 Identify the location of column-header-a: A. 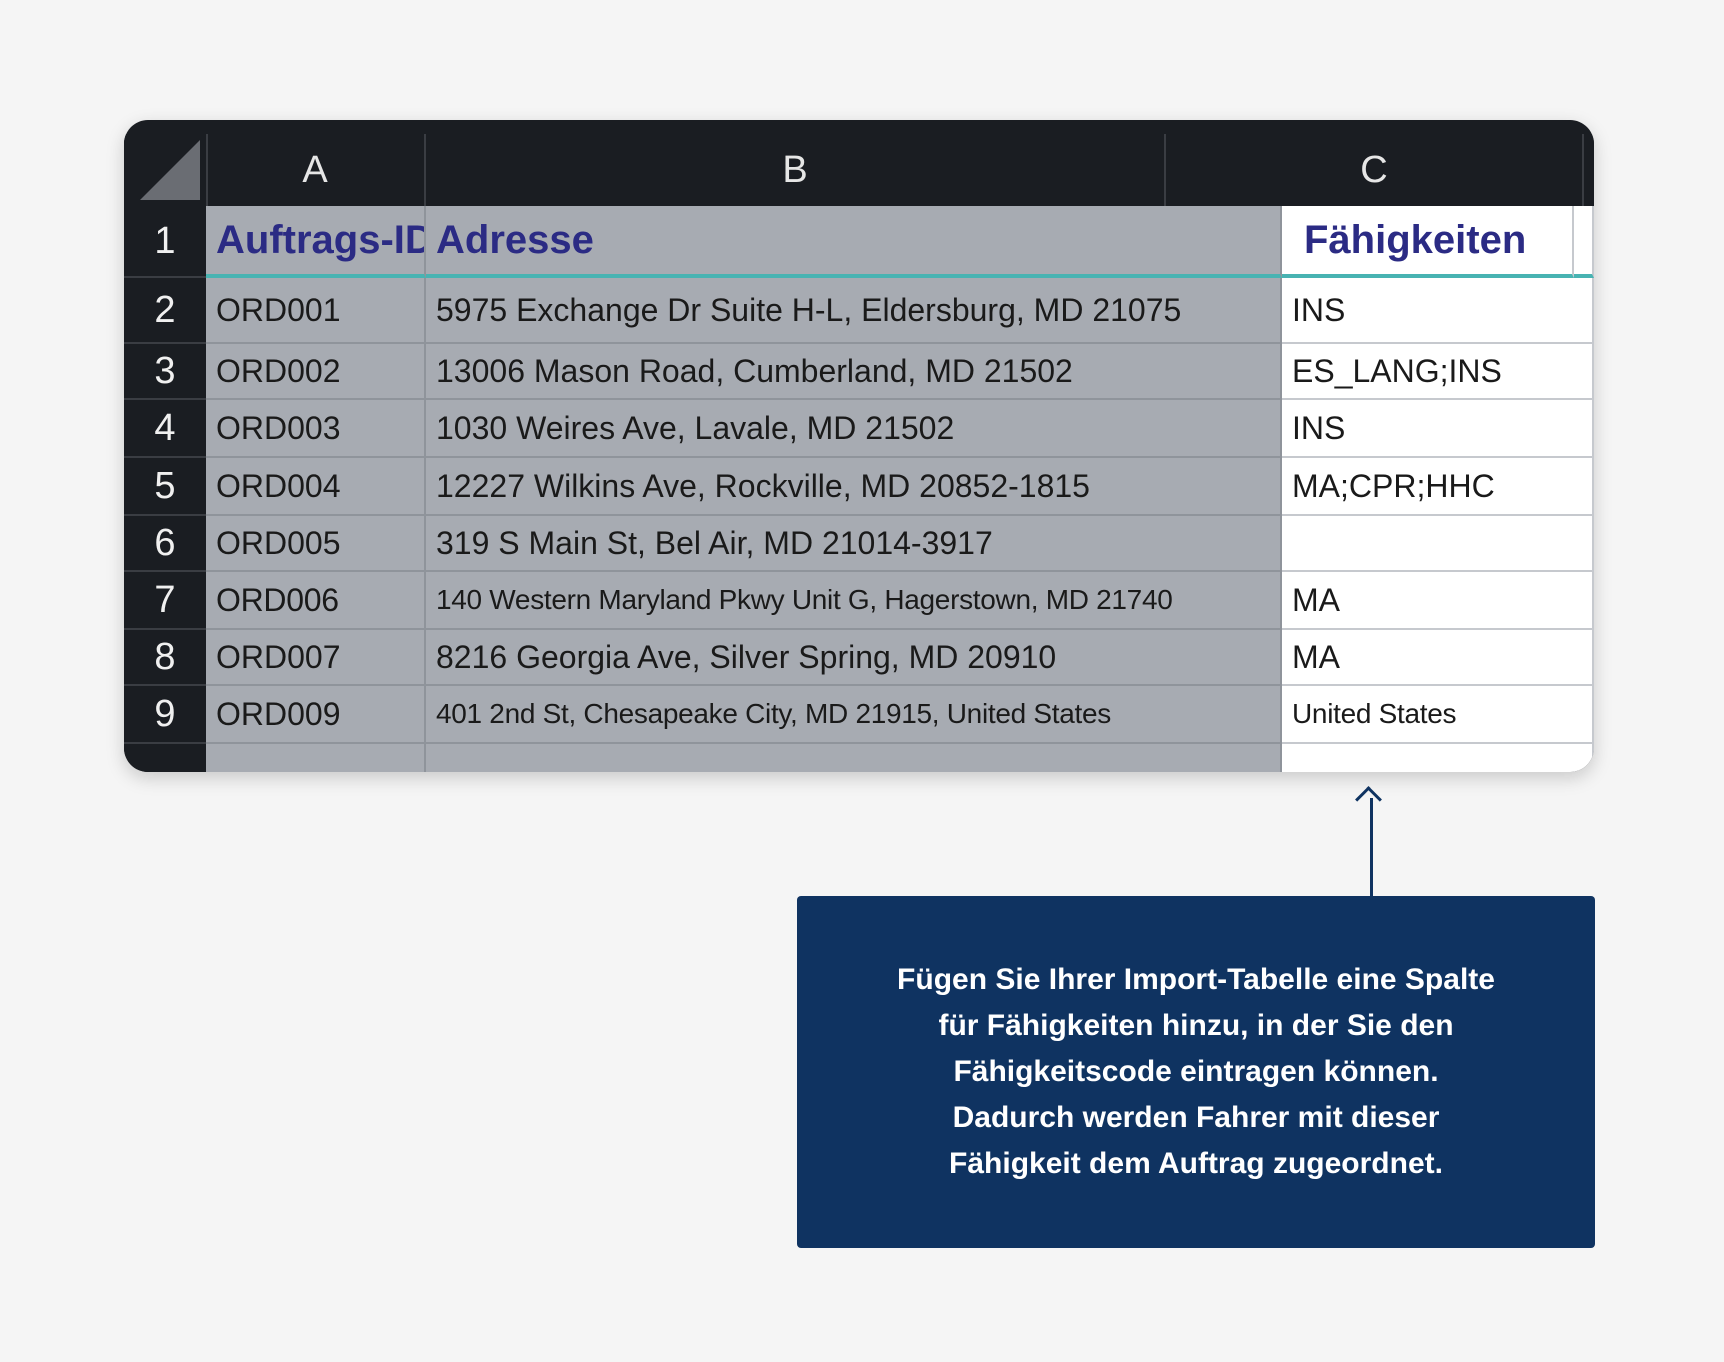
(316, 170).